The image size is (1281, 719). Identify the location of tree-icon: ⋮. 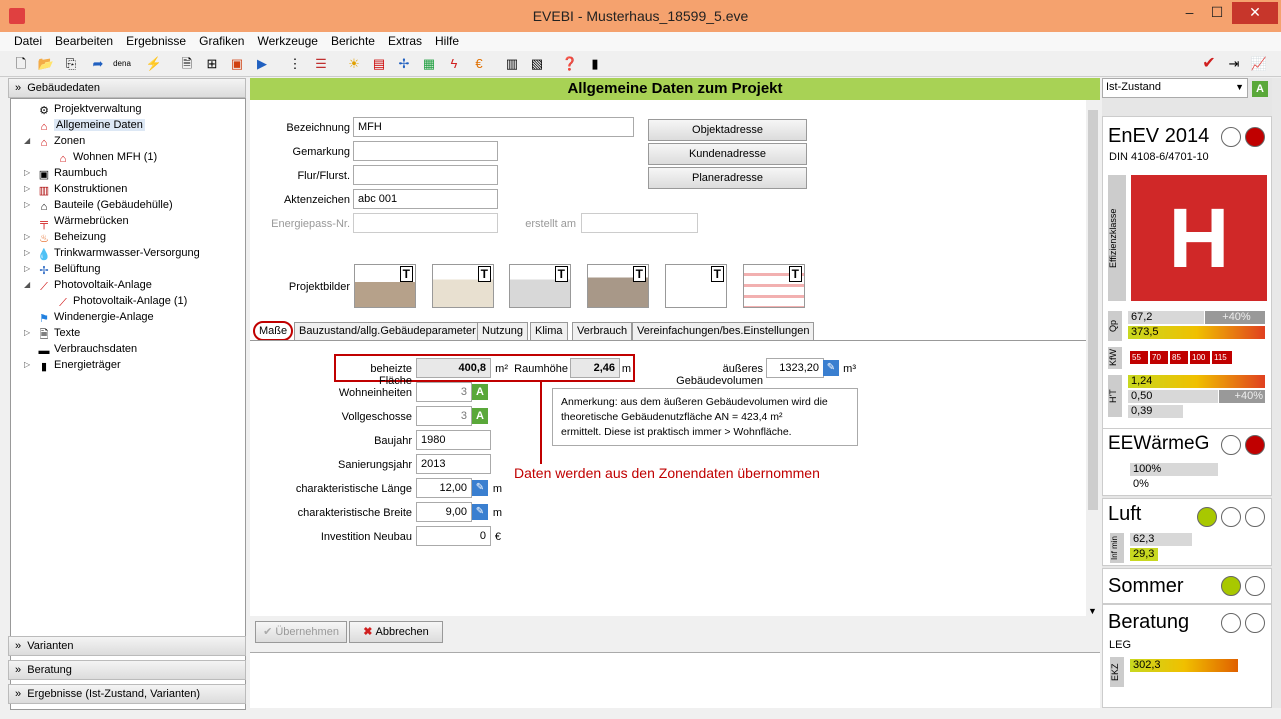
(295, 64).